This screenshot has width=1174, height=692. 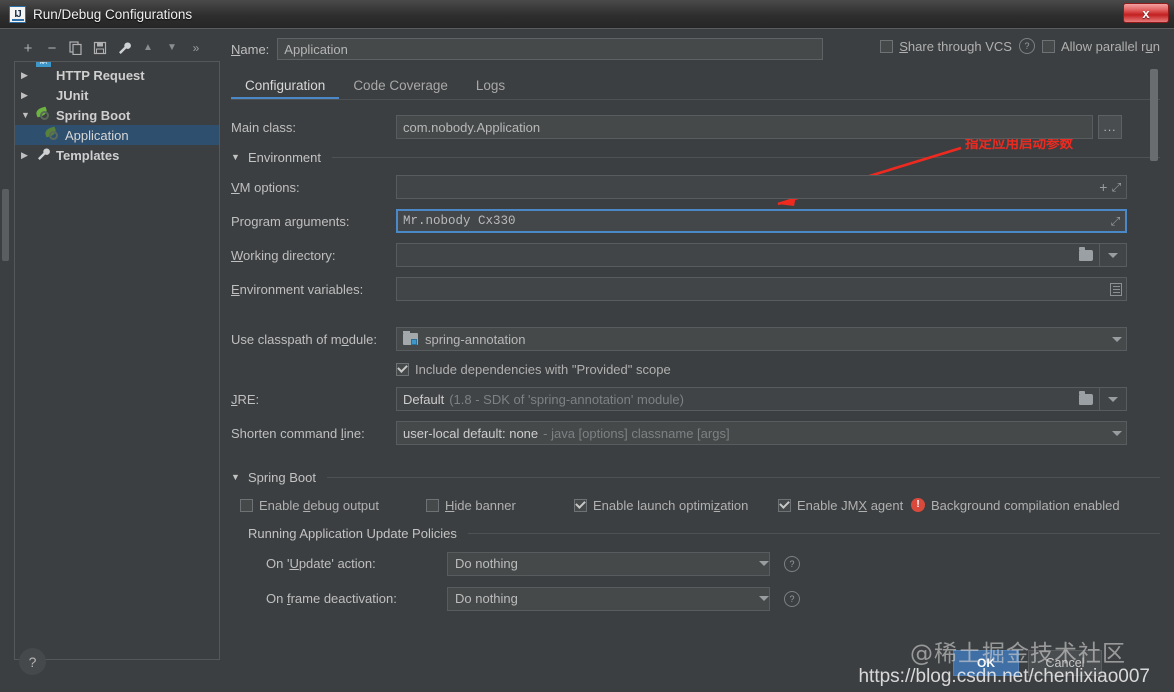 I want to click on help-button: ?, so click(x=32, y=661).